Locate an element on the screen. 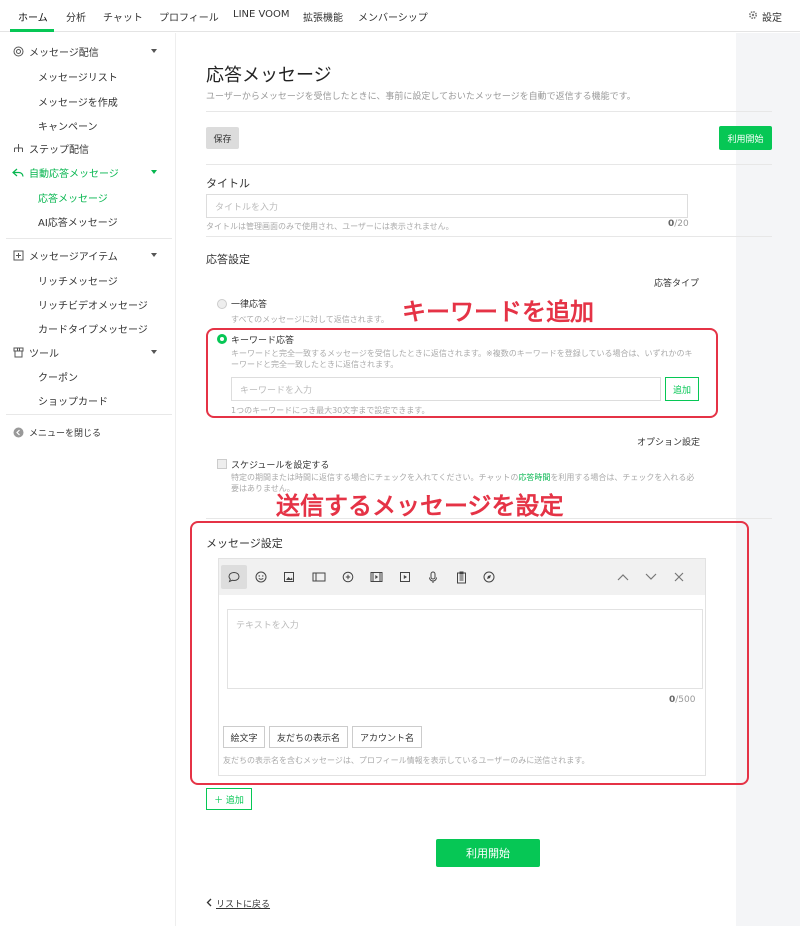  sidebar-item-step-delivery: ステップ配信 is located at coordinates (50, 148).